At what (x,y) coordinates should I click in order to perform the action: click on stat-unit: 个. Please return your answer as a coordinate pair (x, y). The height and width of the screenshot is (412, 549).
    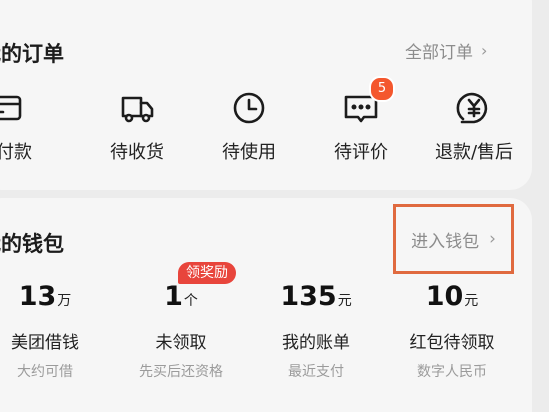
    Looking at the image, I should click on (190, 301).